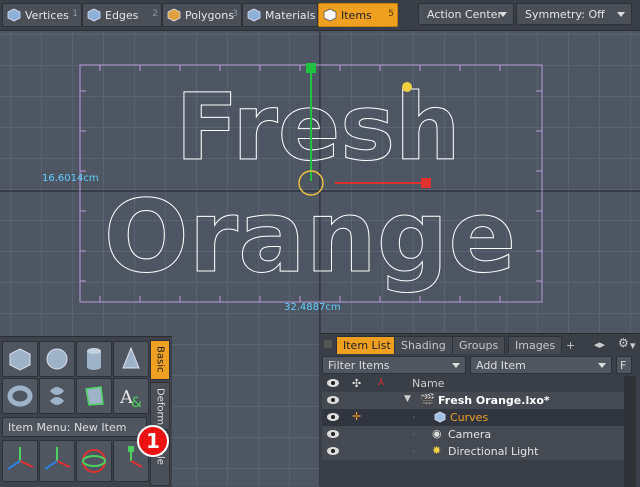  I want to click on width-dimension: 32.4887cm, so click(312, 307).